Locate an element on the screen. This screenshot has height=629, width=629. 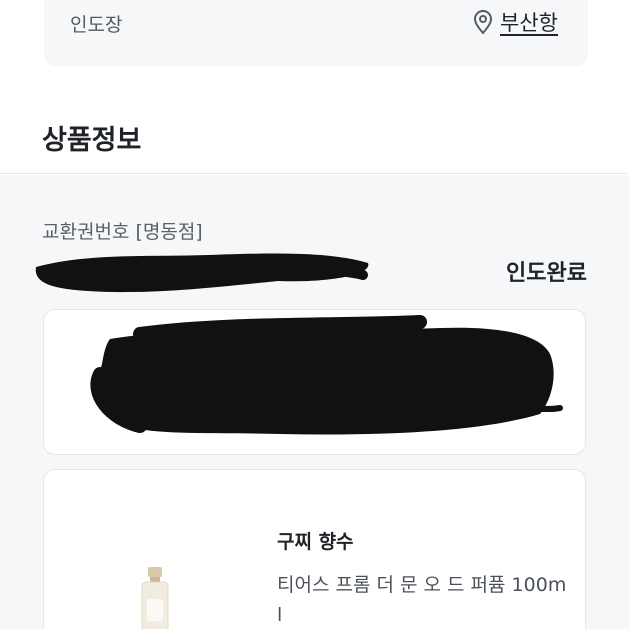
pickup-place-link: 부산항 is located at coordinates (515, 22).